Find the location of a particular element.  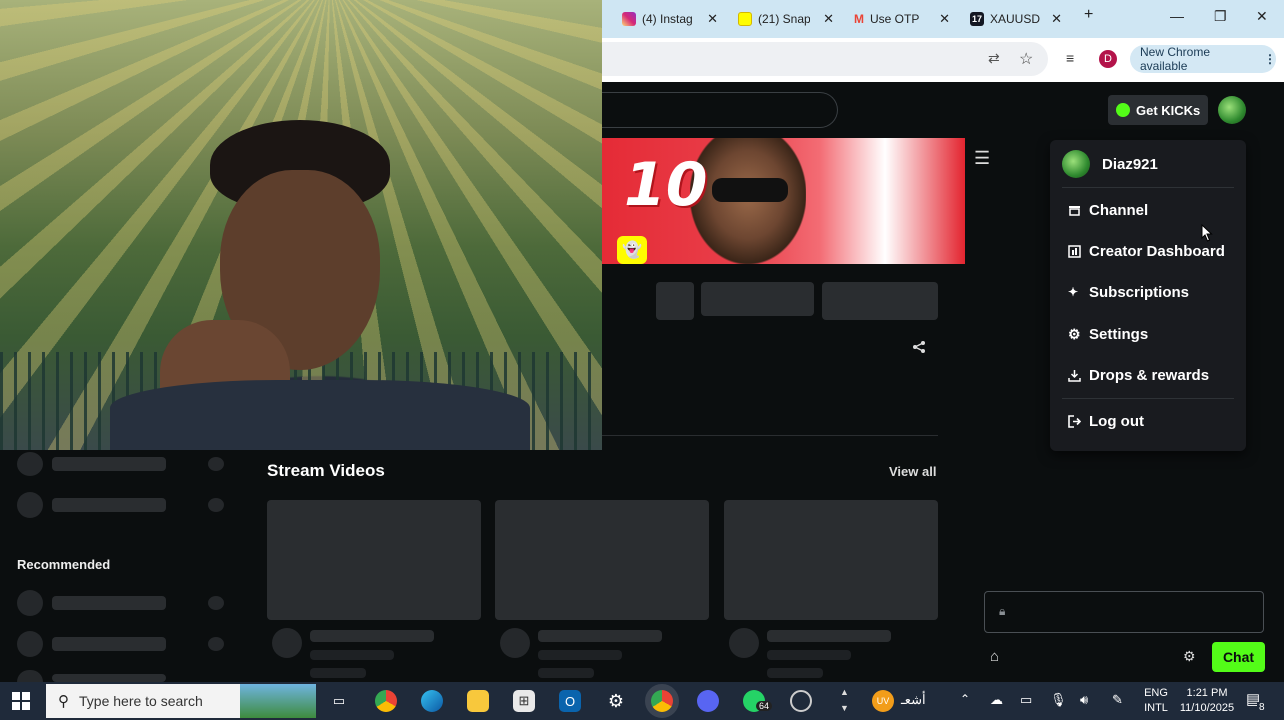

minimize-button: — is located at coordinates (1177, 16).